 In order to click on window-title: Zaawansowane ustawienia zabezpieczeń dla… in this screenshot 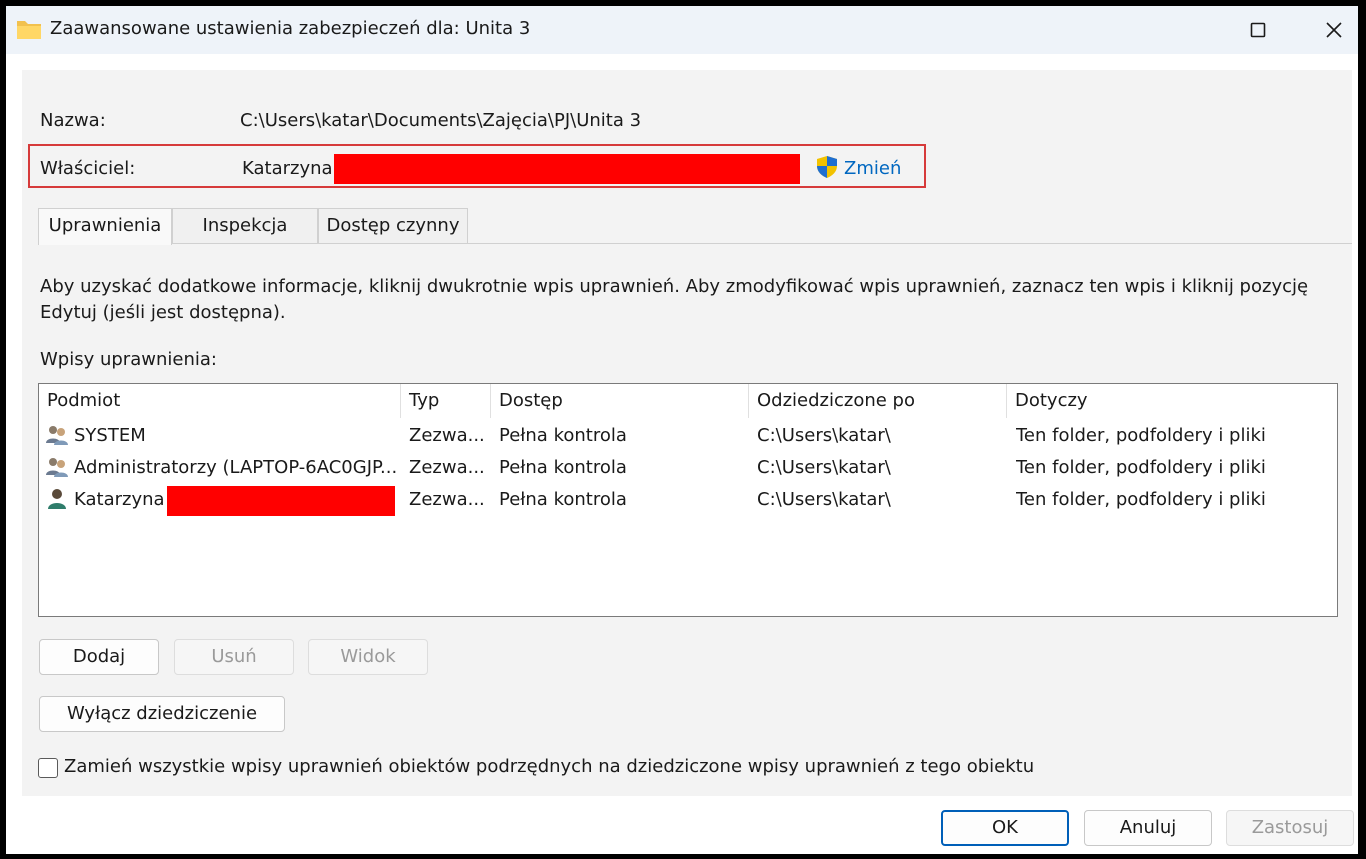, I will do `click(290, 28)`.